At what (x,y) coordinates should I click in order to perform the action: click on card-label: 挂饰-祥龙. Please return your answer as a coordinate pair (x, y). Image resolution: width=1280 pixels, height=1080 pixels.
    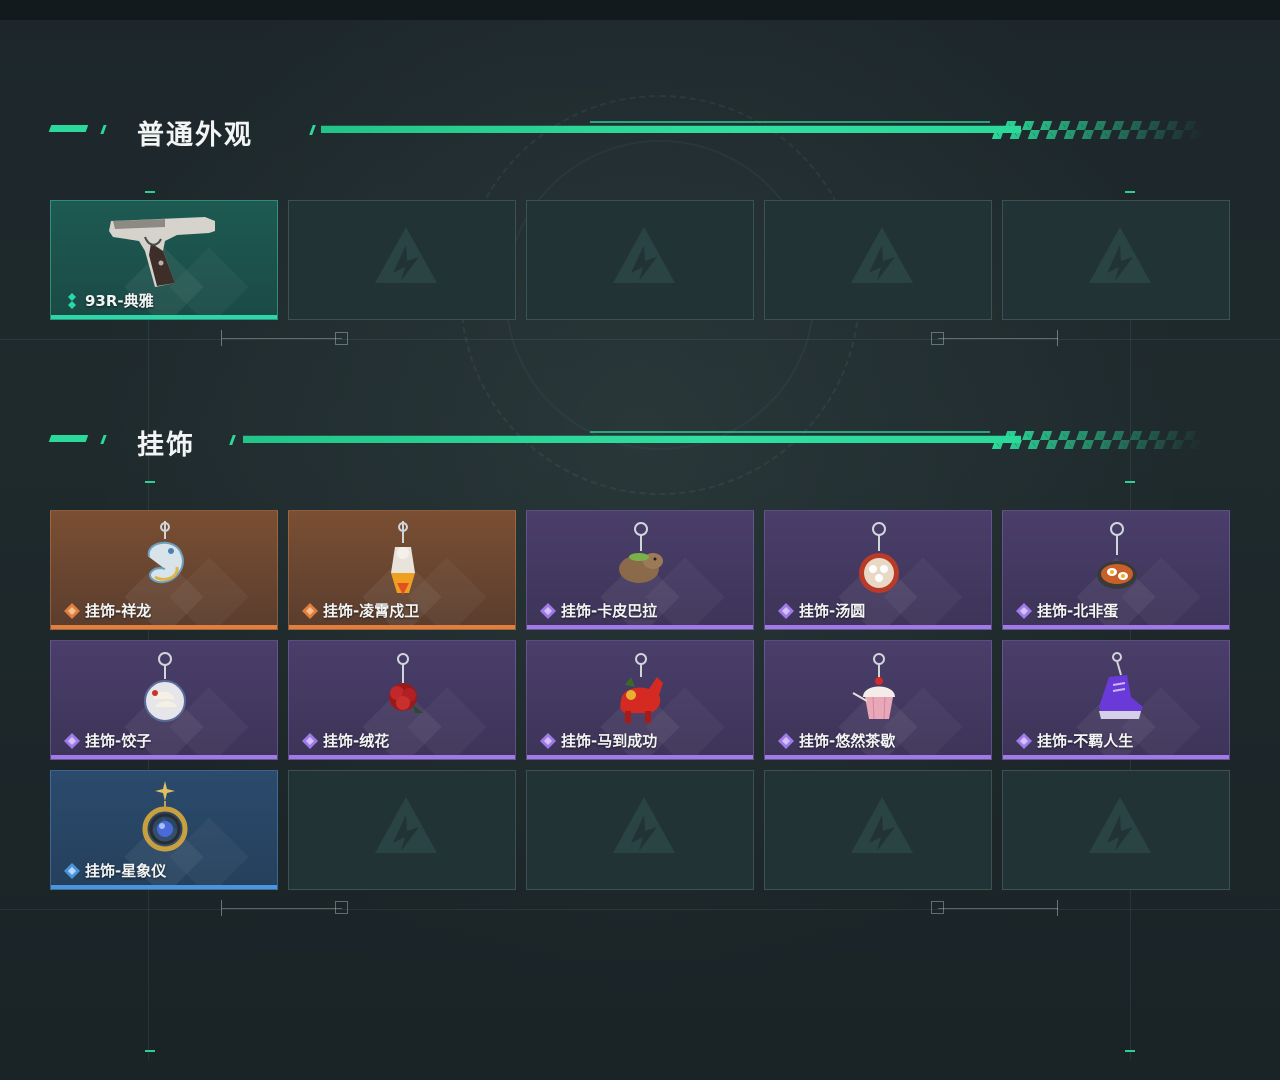
    Looking at the image, I should click on (118, 611).